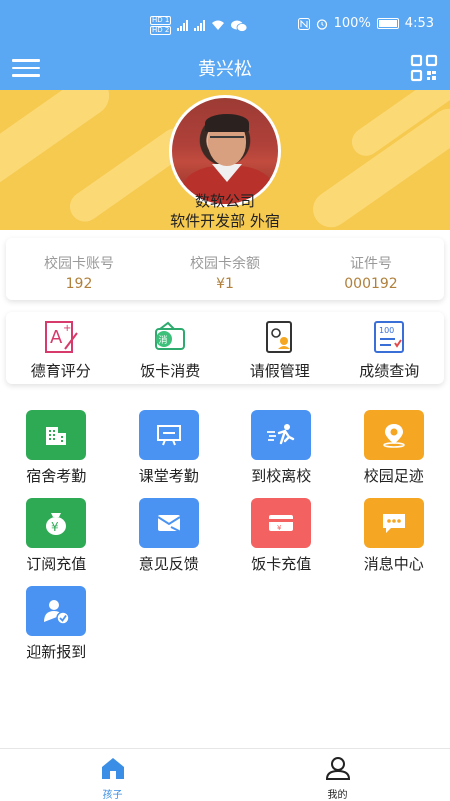 This screenshot has height=801, width=450. I want to click on wifi-icon, so click(218, 25).